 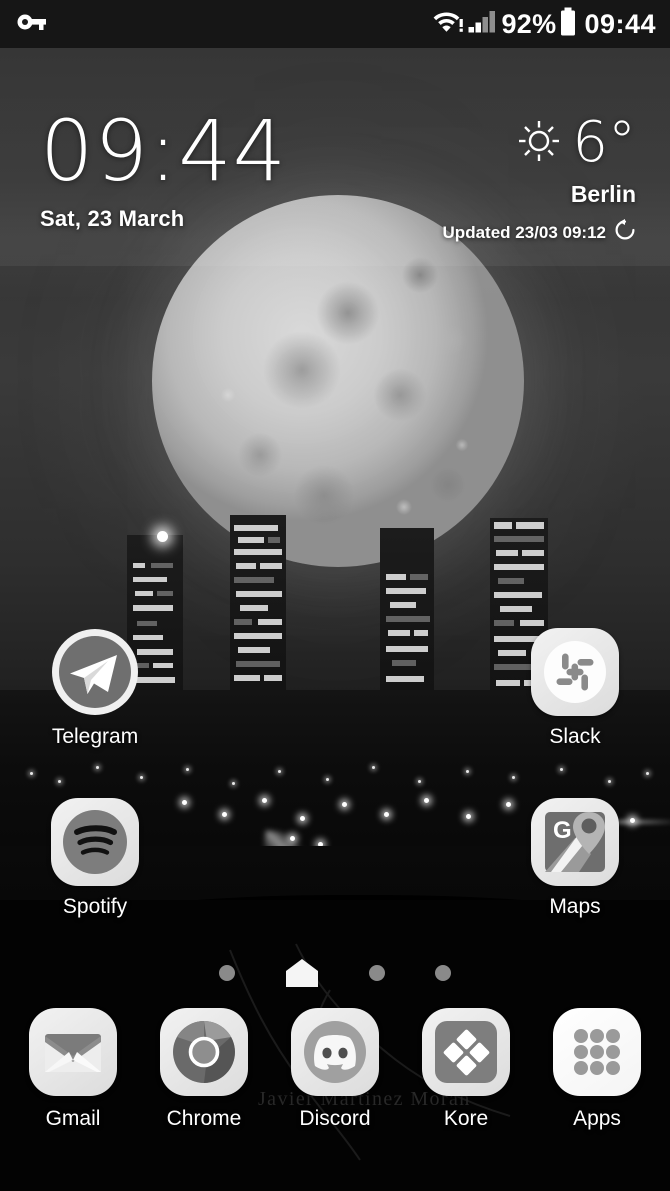 What do you see at coordinates (625, 232) in the screenshot?
I see `refresh-icon` at bounding box center [625, 232].